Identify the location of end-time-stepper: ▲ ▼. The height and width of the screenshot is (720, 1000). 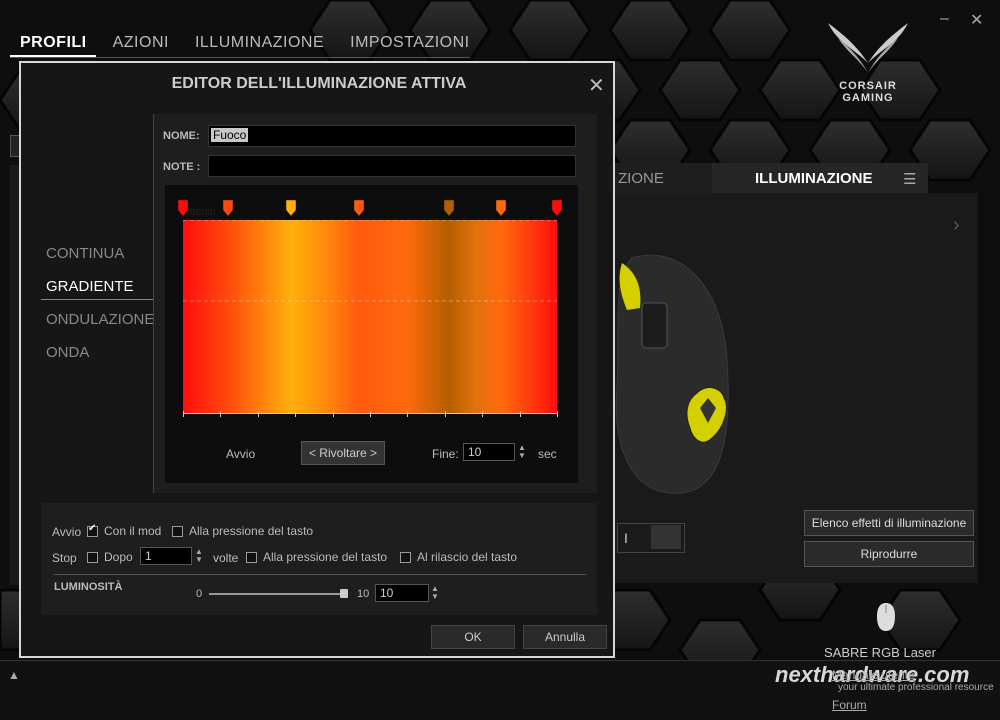
(522, 452).